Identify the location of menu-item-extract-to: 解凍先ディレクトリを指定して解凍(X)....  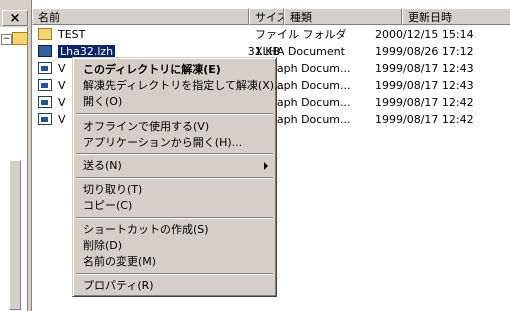
(180, 85).